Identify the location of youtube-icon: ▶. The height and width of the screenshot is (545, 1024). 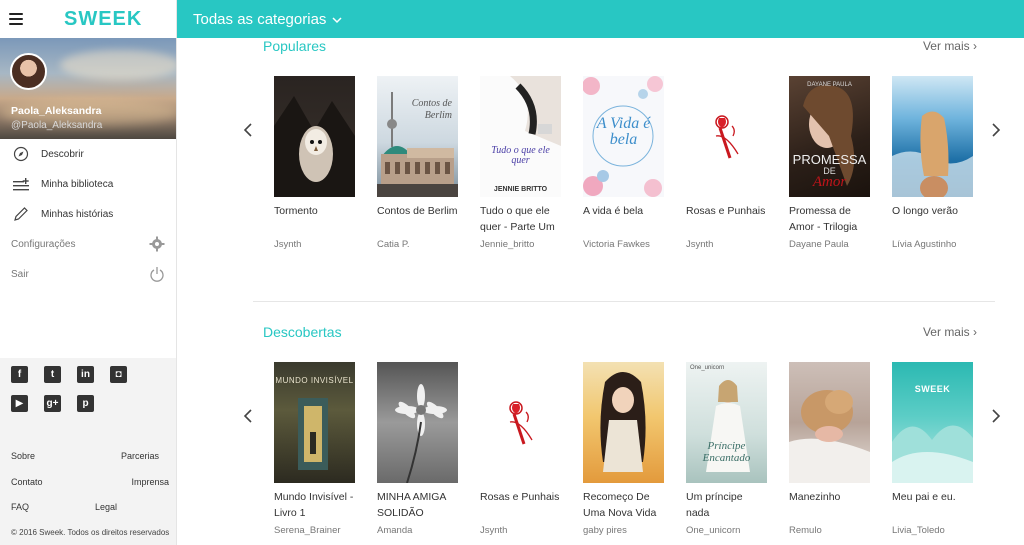
(19, 403).